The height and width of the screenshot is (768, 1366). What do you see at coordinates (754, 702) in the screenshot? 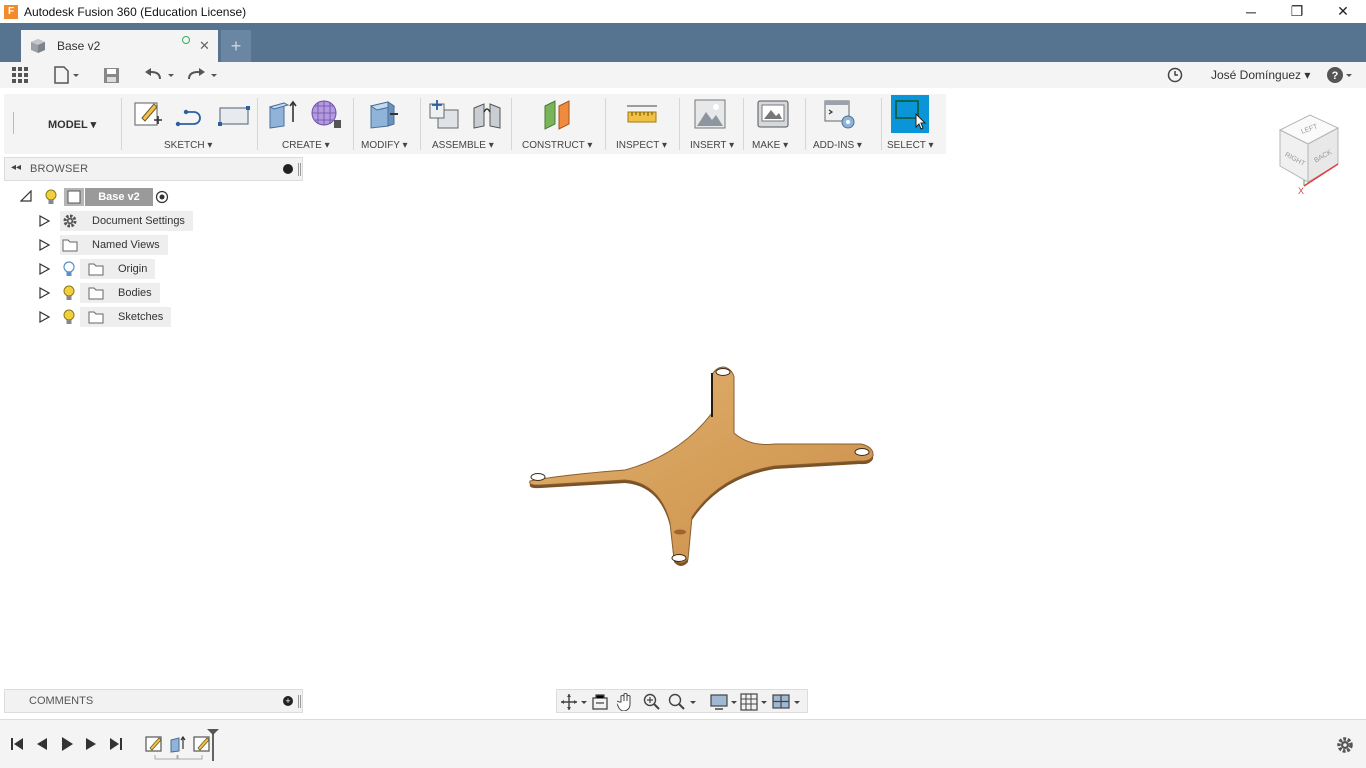
I see `grid-snaps-icon` at bounding box center [754, 702].